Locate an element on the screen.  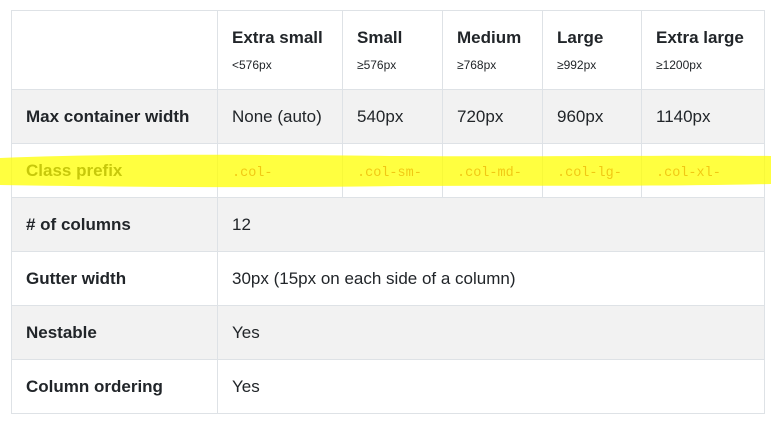
class-prefix-code: .col-lg- is located at coordinates (589, 173).